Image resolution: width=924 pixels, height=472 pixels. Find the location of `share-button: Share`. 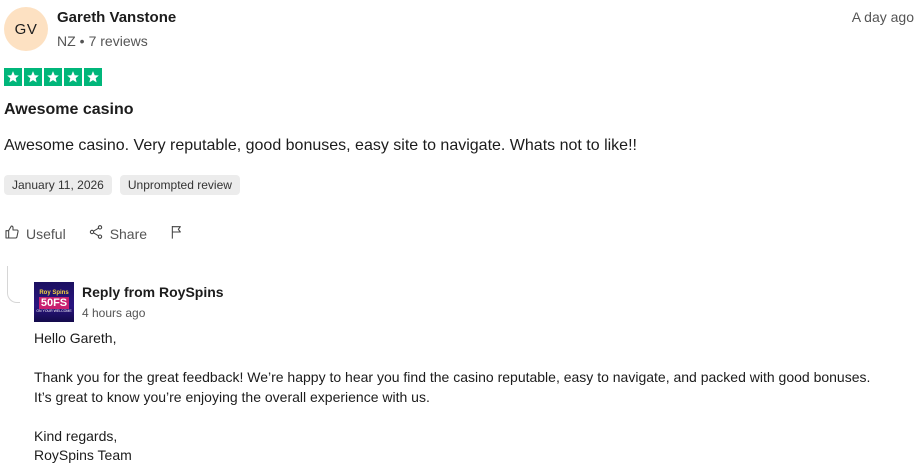

share-button: Share is located at coordinates (117, 233).